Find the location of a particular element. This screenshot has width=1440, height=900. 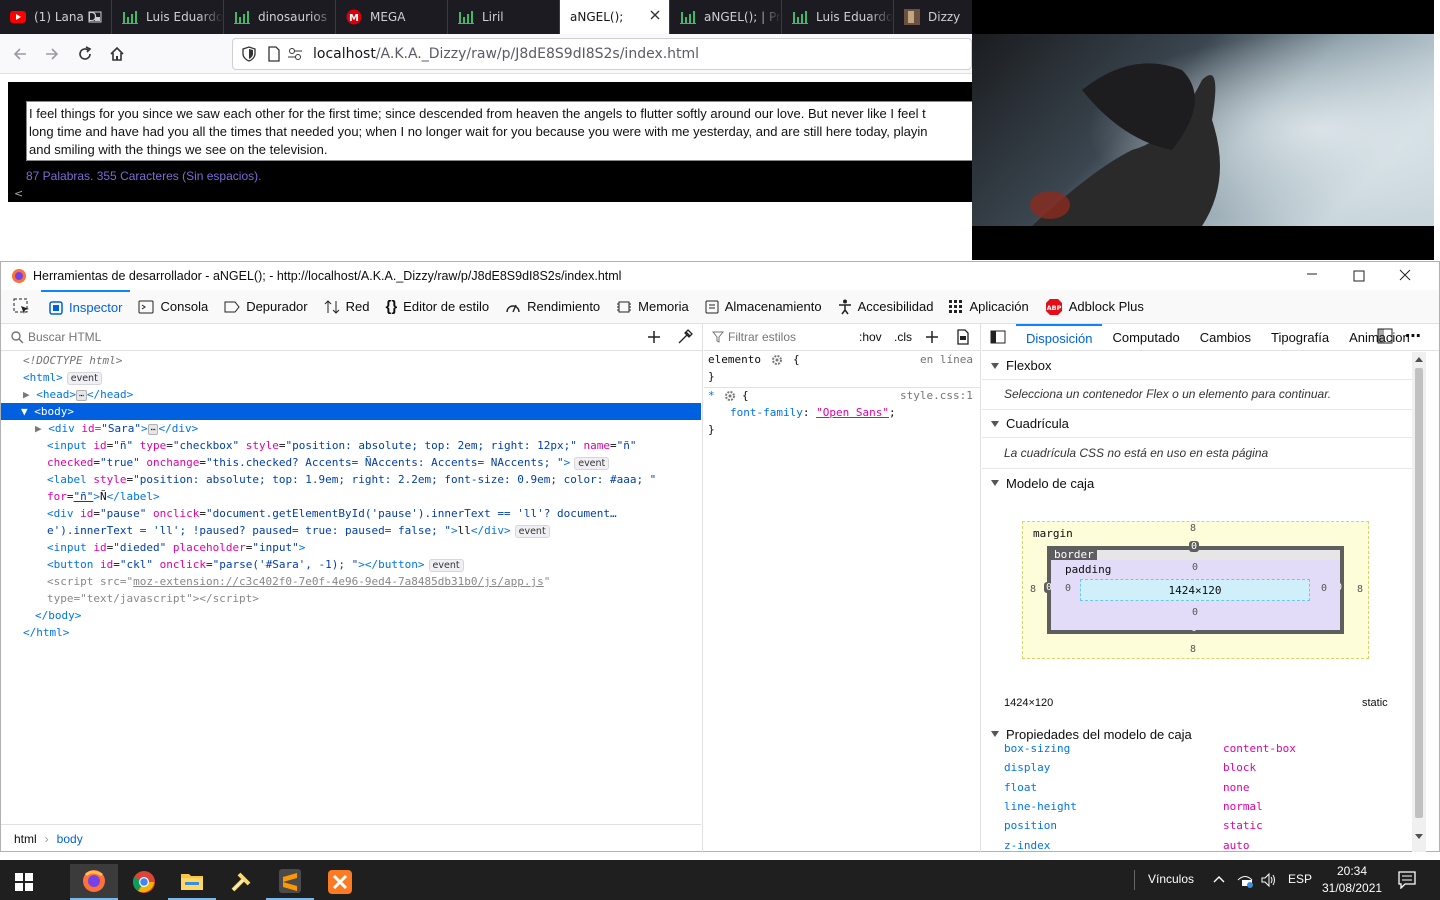

clock: 20:34 31/08/2021 is located at coordinates (1352, 880).